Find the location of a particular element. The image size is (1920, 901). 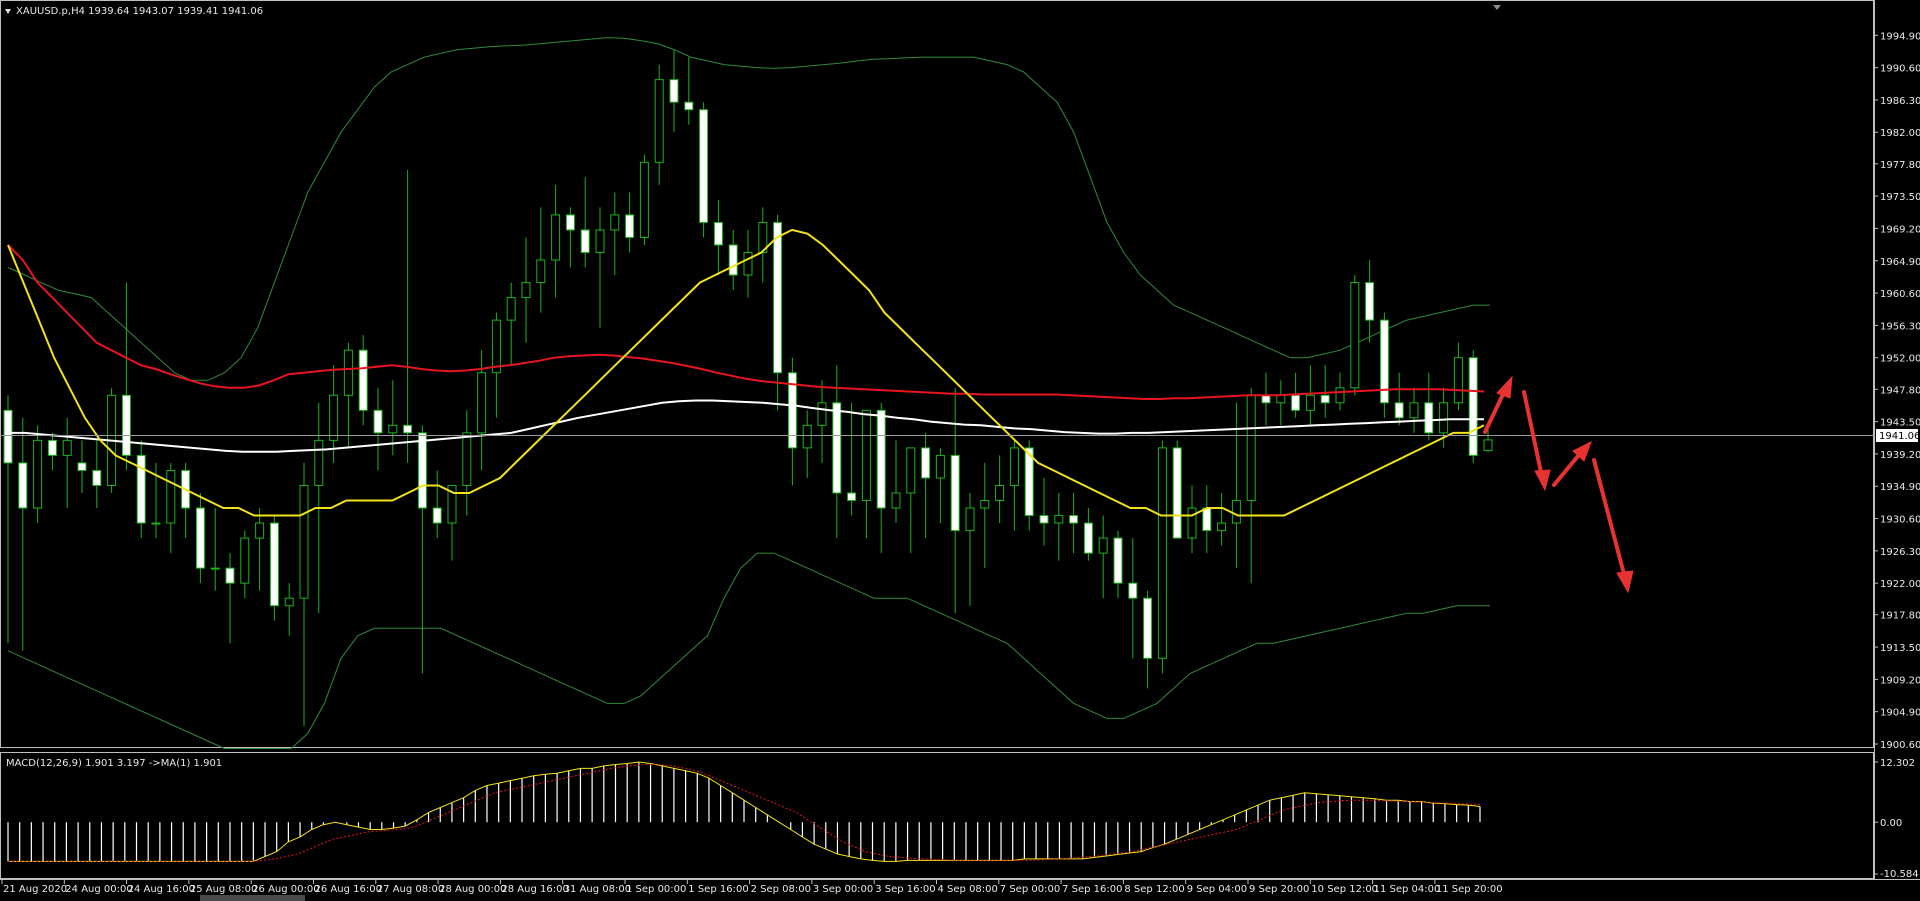

time-axis-label: 26 Aug 16:00 is located at coordinates (348, 889).